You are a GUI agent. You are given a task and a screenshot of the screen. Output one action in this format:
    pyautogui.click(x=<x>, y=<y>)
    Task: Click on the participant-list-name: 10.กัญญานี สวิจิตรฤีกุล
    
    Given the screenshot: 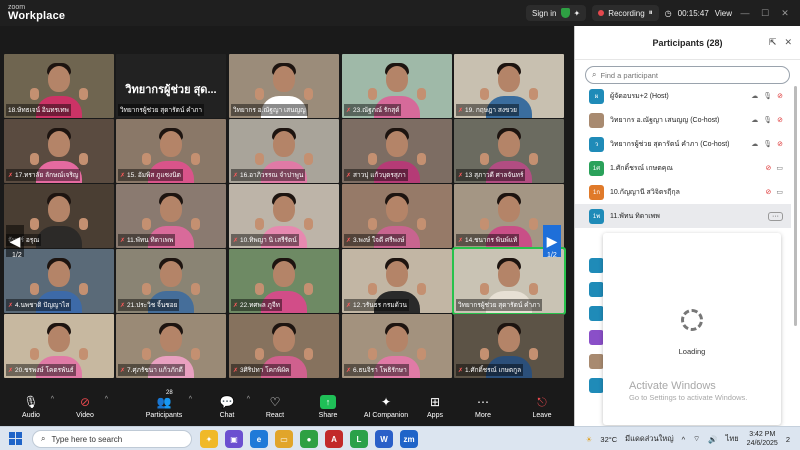 What is the action you would take?
    pyautogui.click(x=645, y=192)
    